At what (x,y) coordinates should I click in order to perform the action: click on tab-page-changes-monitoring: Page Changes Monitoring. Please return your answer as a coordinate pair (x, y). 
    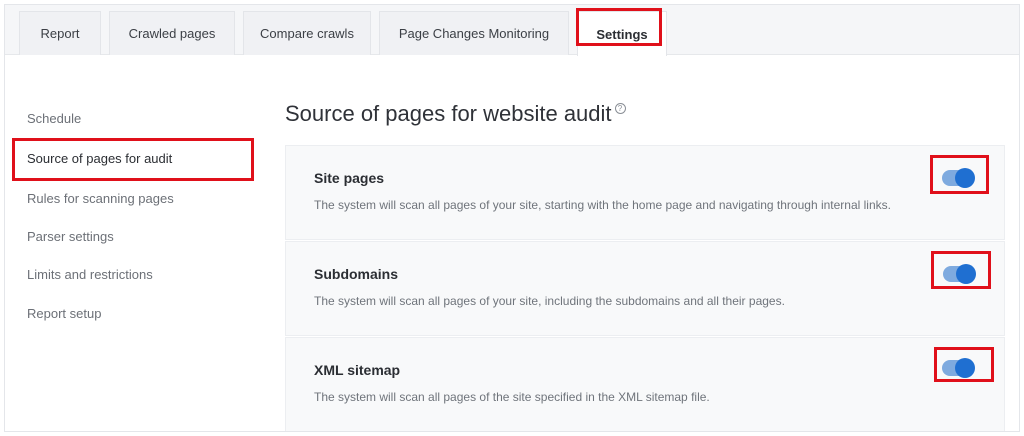
    Looking at the image, I should click on (474, 33).